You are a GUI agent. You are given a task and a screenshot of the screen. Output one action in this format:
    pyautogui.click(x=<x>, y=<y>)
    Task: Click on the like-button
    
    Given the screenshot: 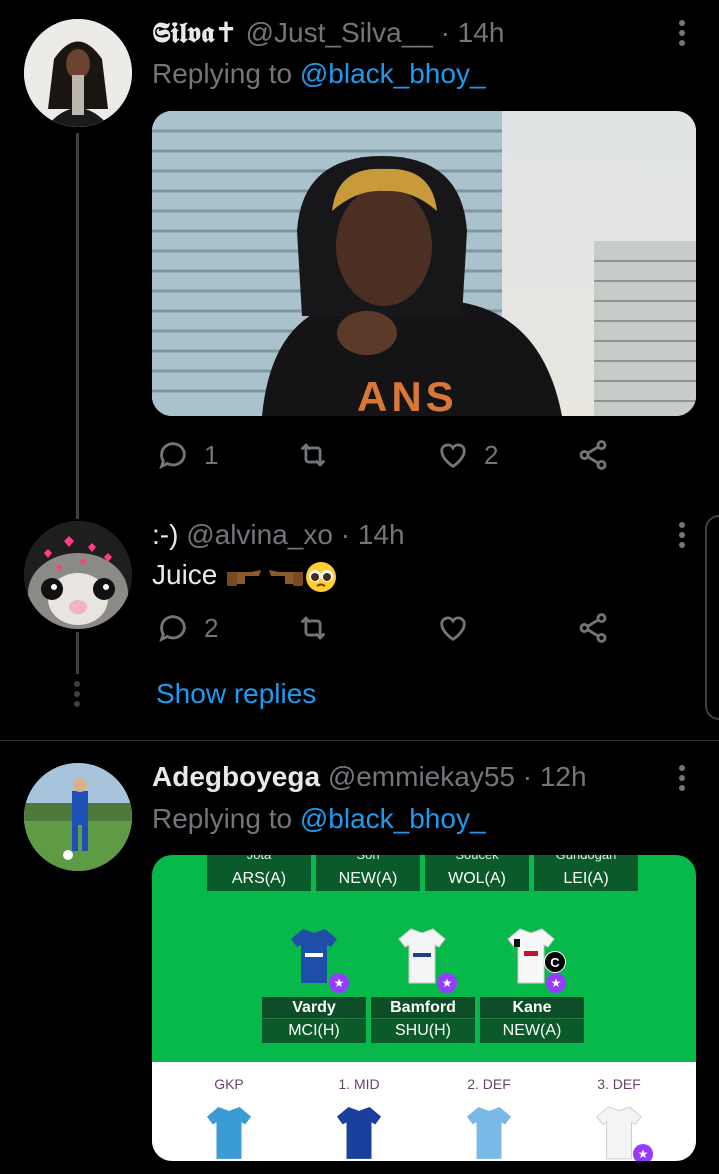 What is the action you would take?
    pyautogui.click(x=460, y=628)
    